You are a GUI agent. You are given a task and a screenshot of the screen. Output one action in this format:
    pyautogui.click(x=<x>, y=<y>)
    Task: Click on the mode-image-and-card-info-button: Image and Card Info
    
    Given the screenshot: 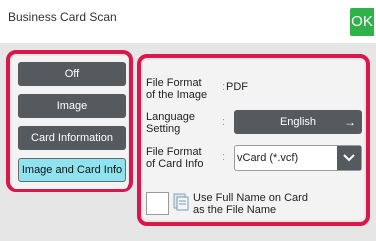 What is the action you would take?
    pyautogui.click(x=72, y=170)
    